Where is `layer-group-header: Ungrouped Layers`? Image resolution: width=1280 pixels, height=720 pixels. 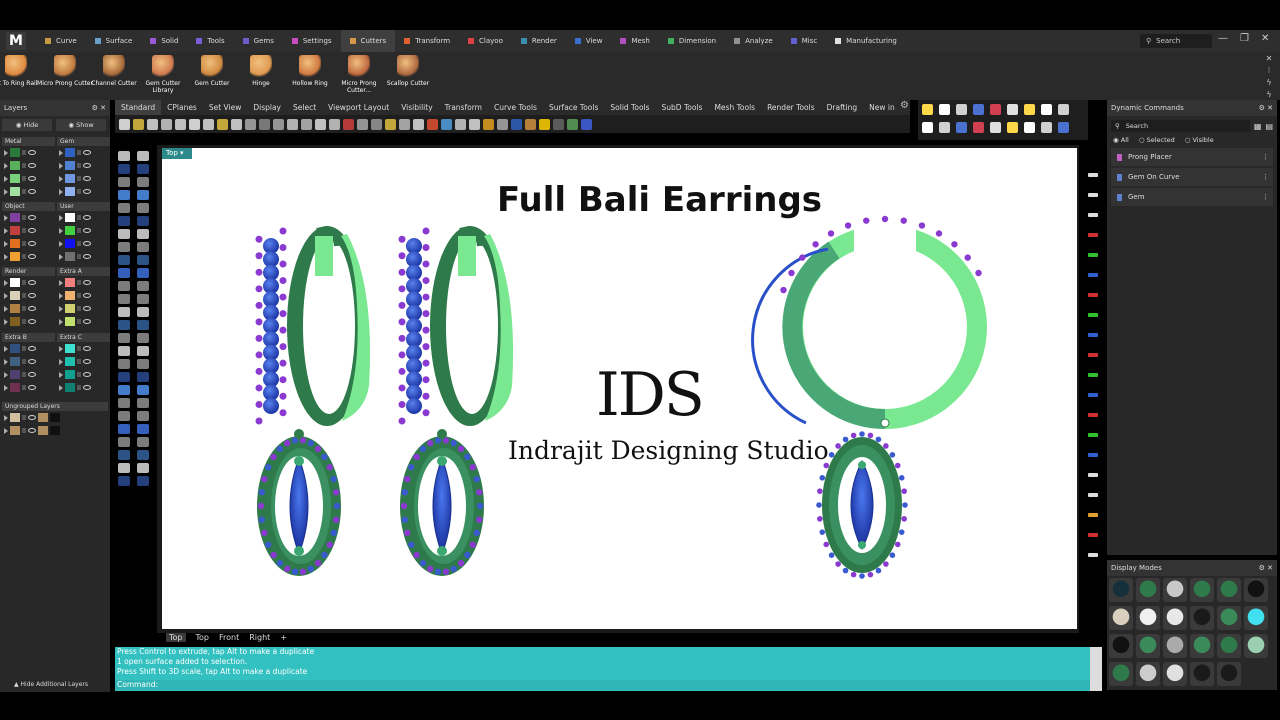
layer-group-header: Ungrouped Layers is located at coordinates (55, 406).